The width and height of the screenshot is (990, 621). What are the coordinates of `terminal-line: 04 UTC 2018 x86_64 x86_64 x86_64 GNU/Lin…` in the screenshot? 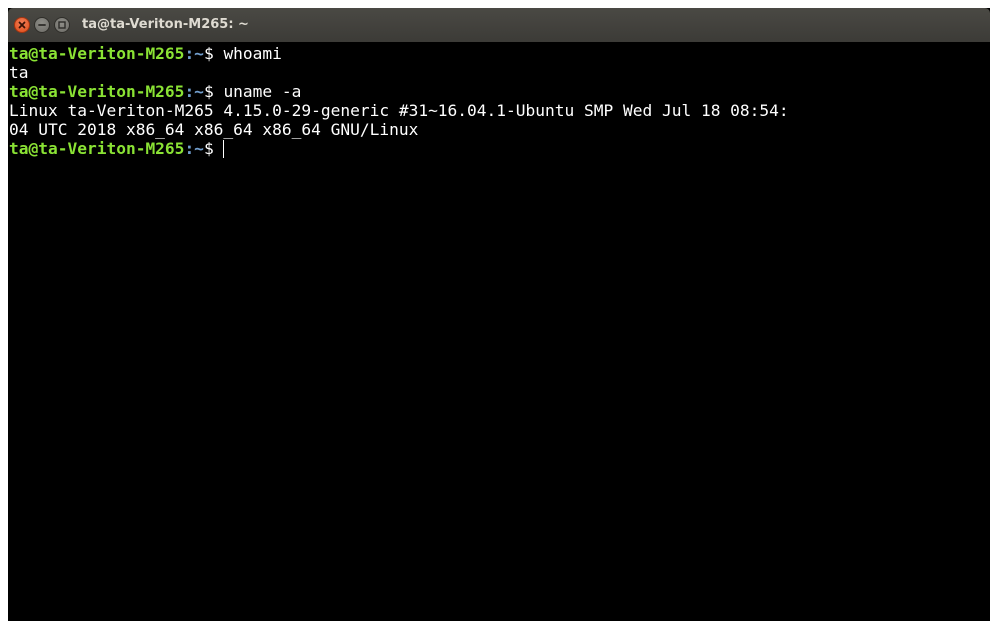 It's located at (499, 129).